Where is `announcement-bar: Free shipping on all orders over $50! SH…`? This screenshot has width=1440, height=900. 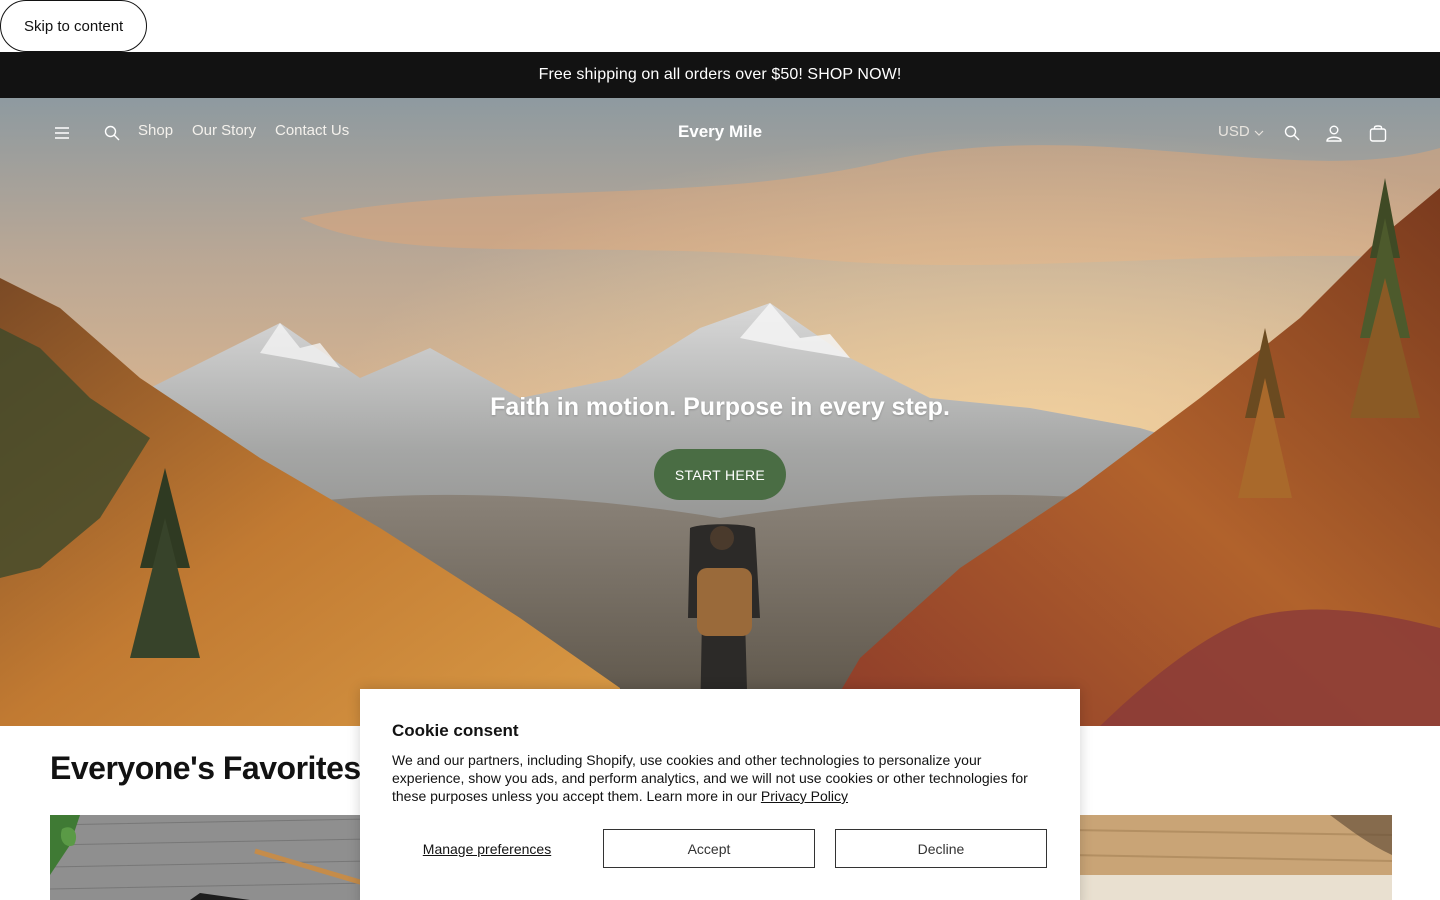 announcement-bar: Free shipping on all orders over $50! SH… is located at coordinates (720, 75).